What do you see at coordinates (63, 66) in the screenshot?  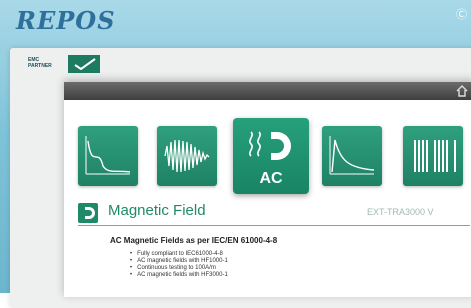 I see `emc-partner-badge: EMC PARTNER` at bounding box center [63, 66].